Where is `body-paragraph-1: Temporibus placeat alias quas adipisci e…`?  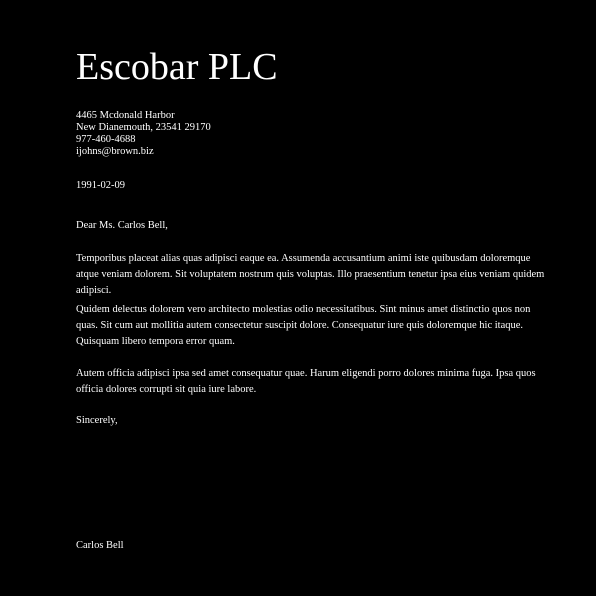
body-paragraph-1: Temporibus placeat alias quas adipisci e… is located at coordinates (310, 274).